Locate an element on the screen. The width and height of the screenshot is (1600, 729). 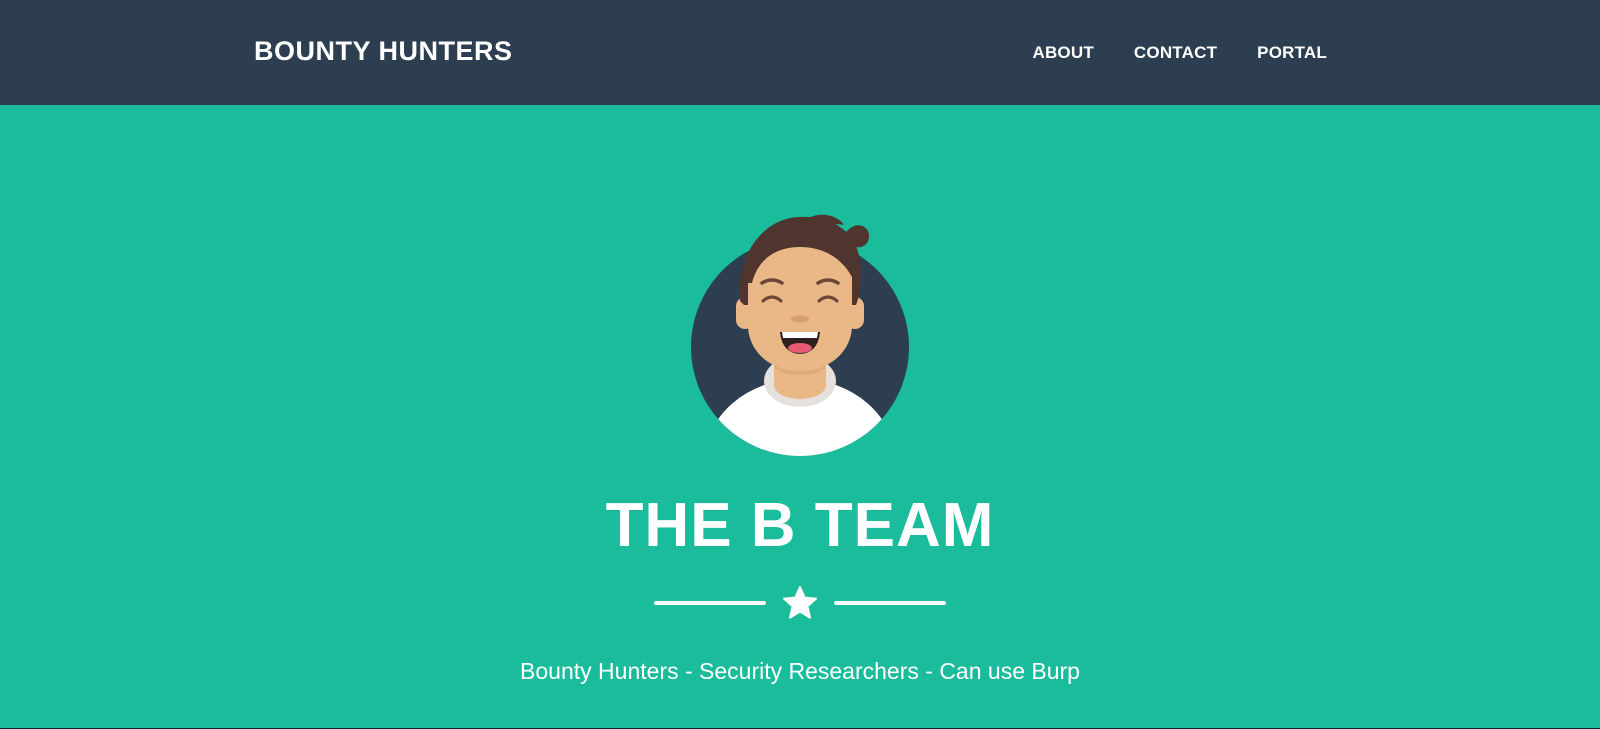
smiling-avatar-icon is located at coordinates (800, 331).